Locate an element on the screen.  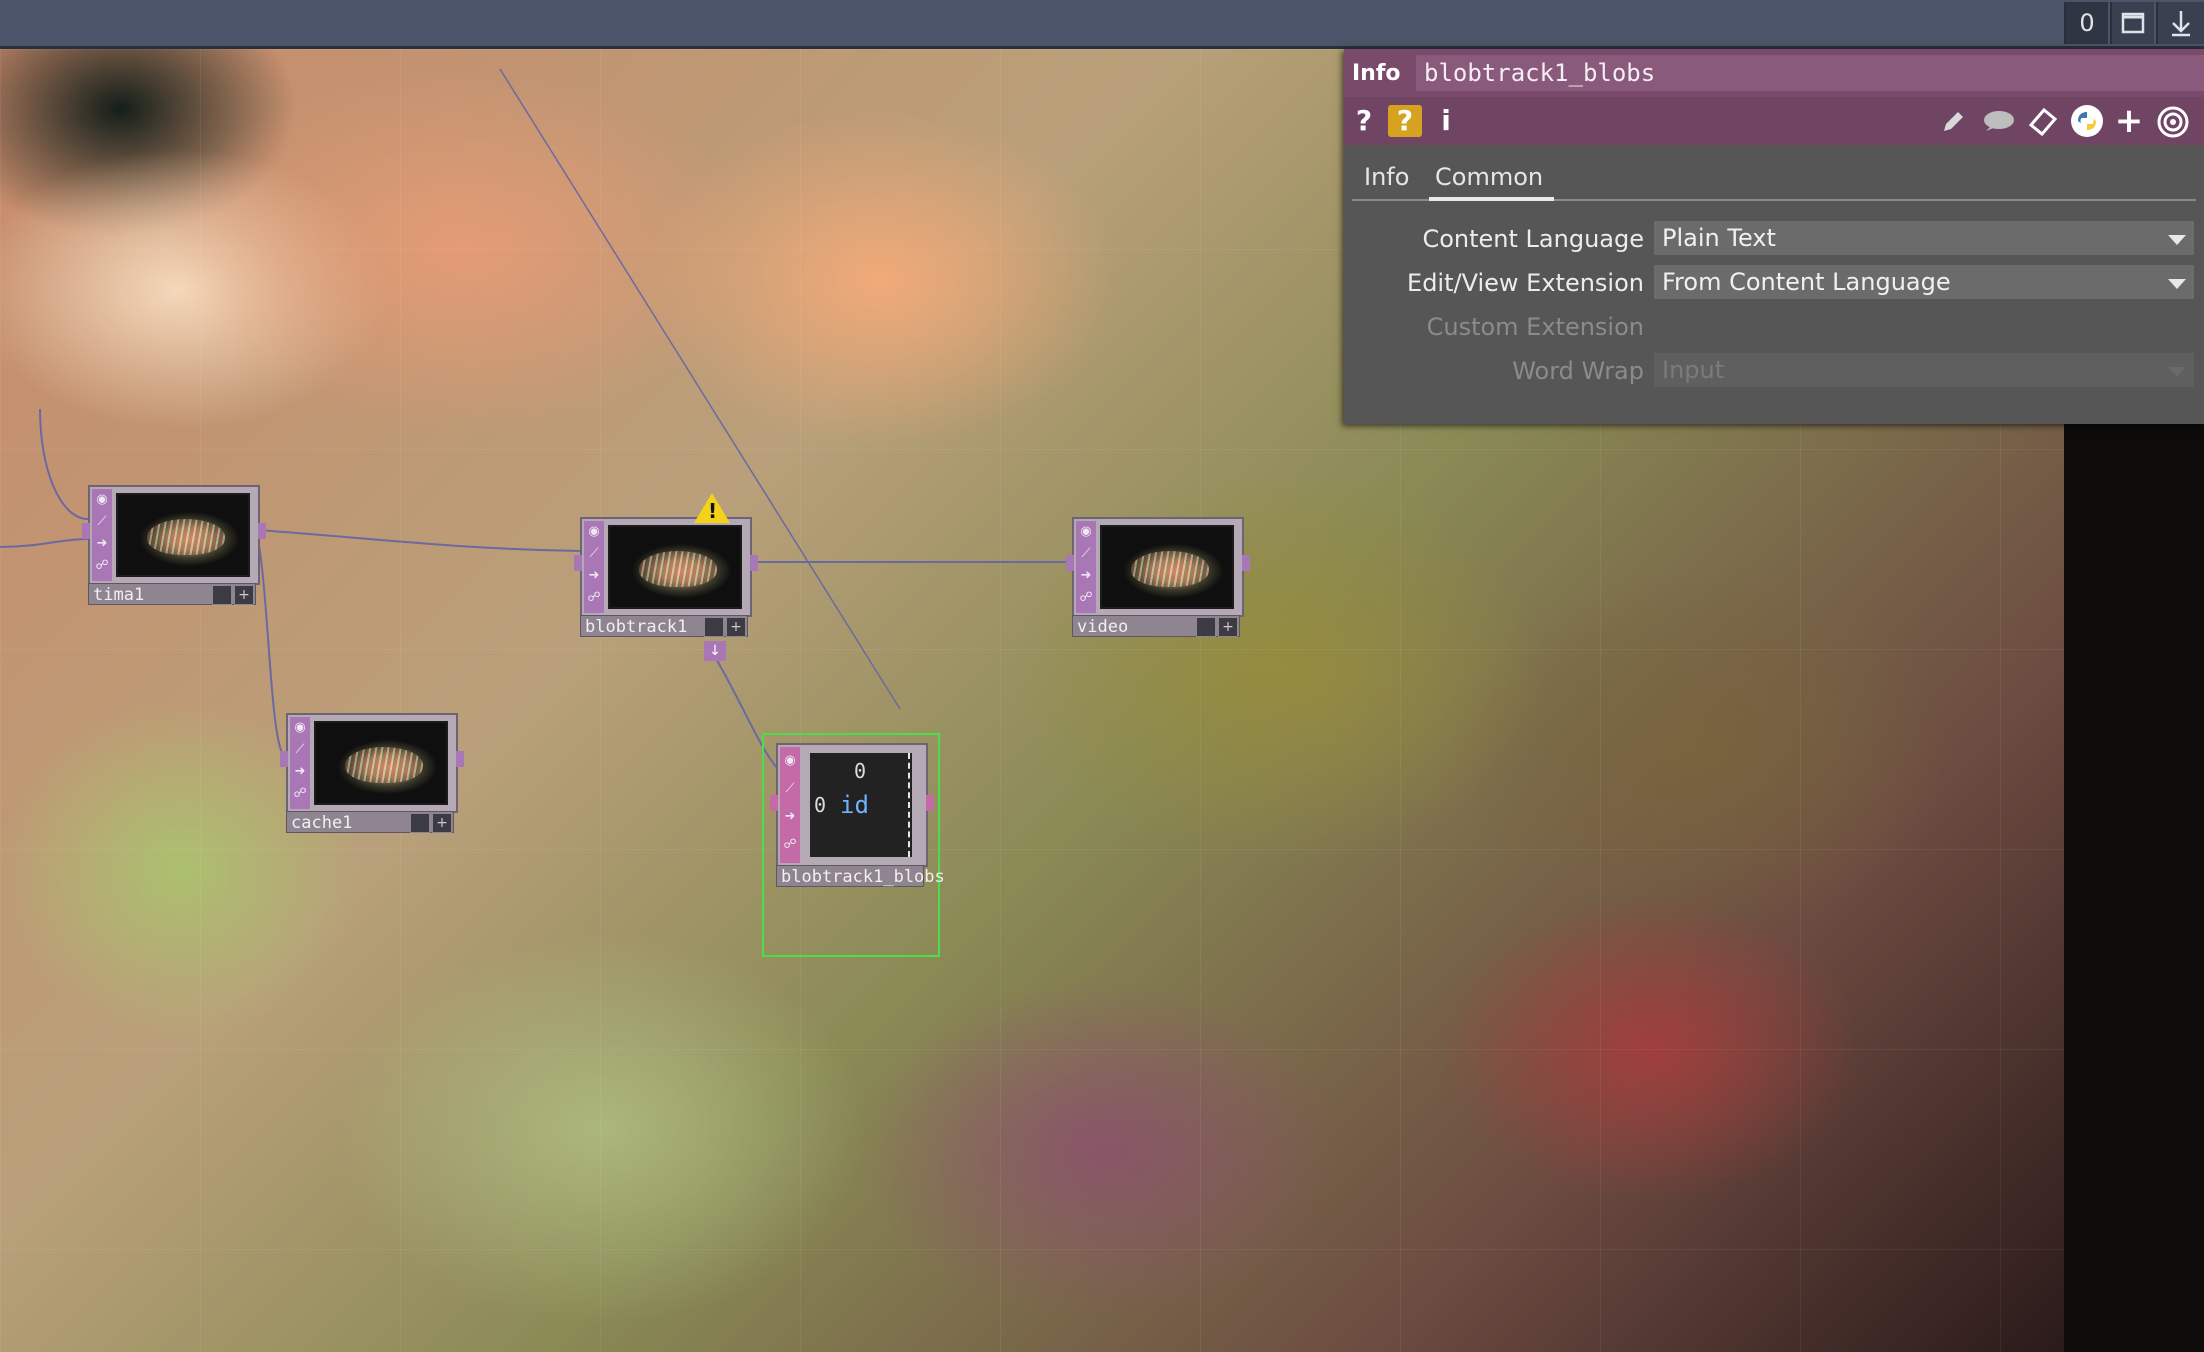
video-flag-button is located at coordinates (1206, 627).